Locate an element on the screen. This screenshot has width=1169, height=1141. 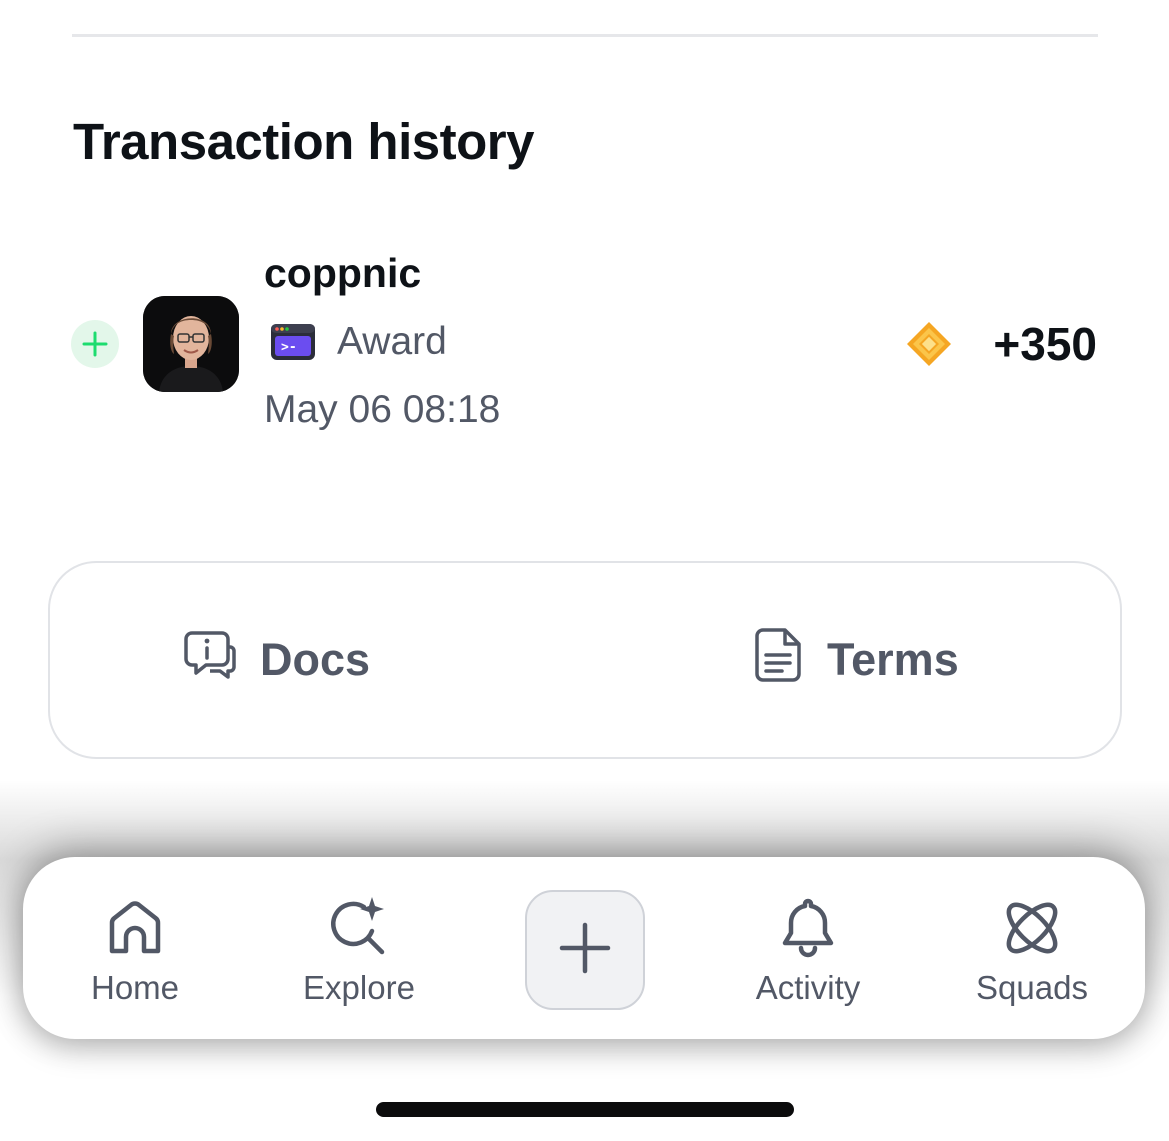
explore-icon is located at coordinates (359, 928).